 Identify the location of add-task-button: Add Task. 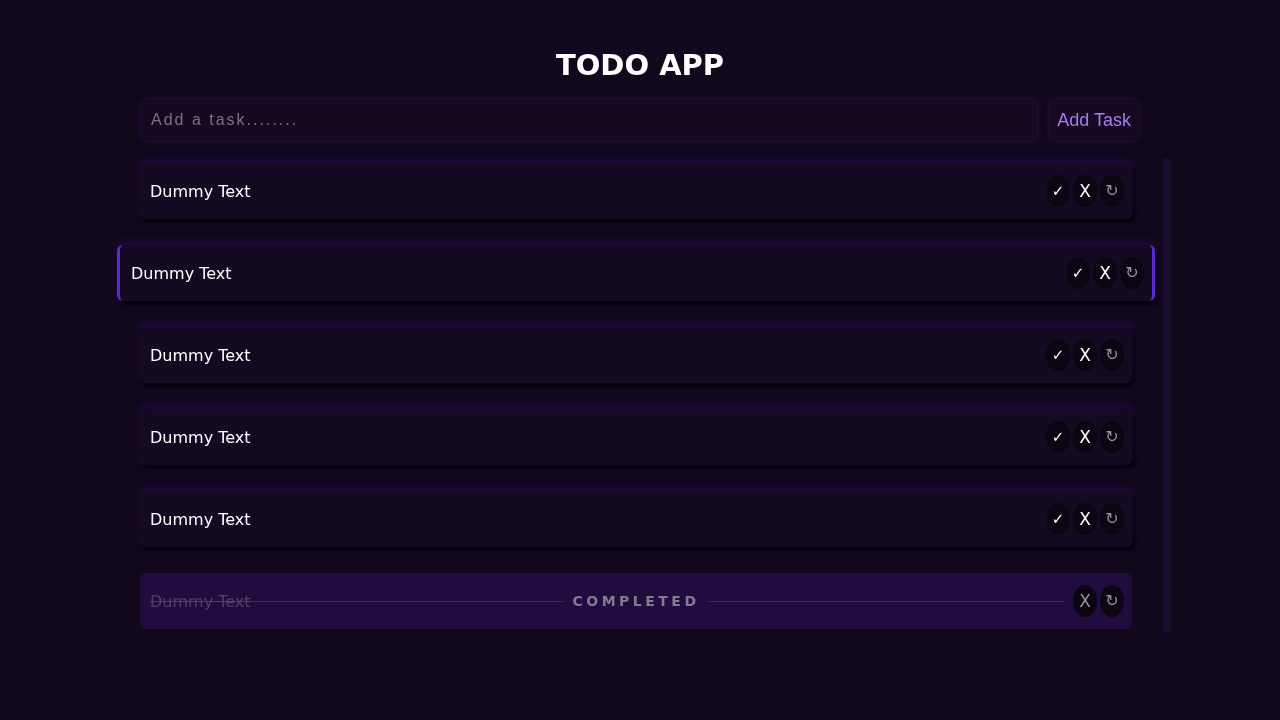
(1094, 120).